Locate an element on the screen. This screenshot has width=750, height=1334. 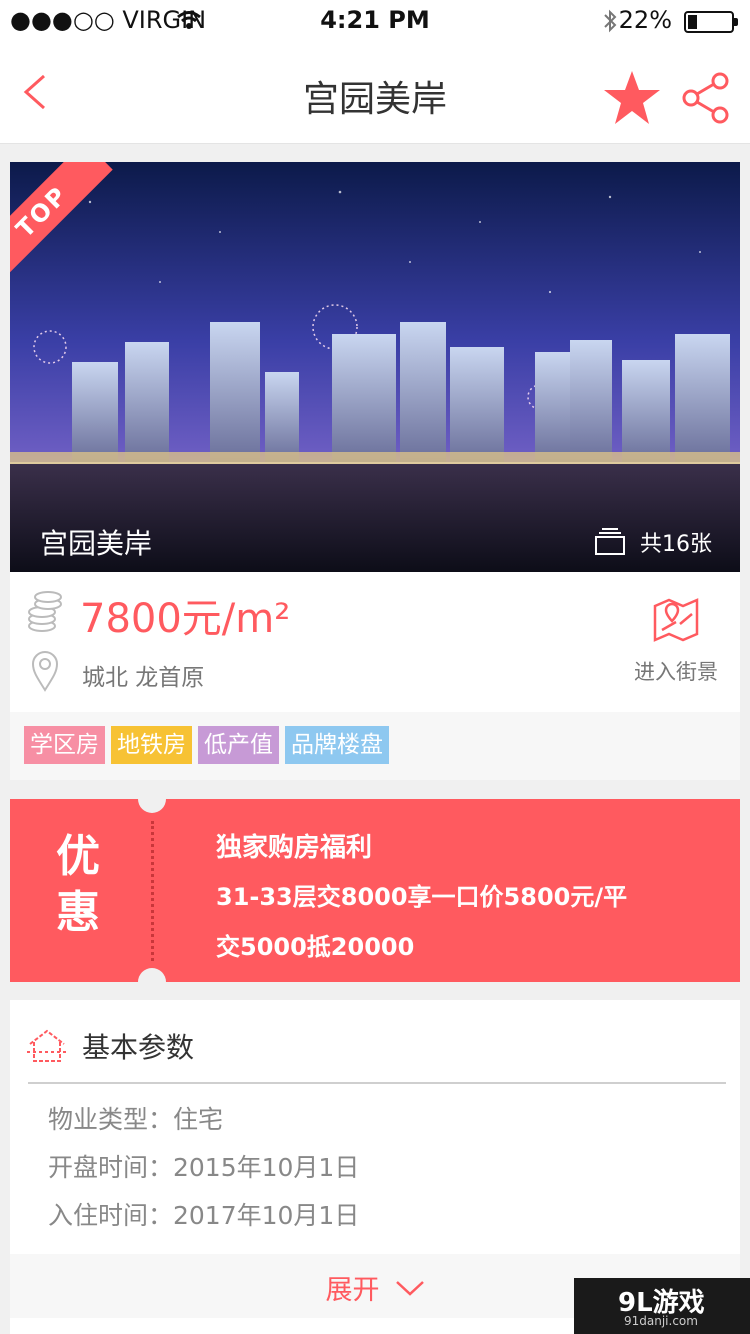
status-bar: ●●●○○ VIRGIN 4:21 PM 22% is located at coordinates (375, 20).